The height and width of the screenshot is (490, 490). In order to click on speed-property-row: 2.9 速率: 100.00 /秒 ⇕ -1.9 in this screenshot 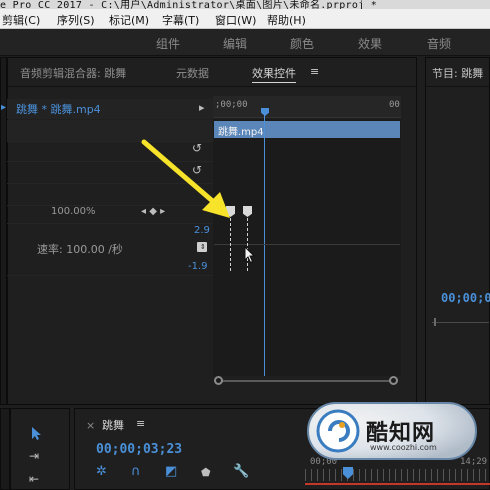, I will do `click(110, 250)`.